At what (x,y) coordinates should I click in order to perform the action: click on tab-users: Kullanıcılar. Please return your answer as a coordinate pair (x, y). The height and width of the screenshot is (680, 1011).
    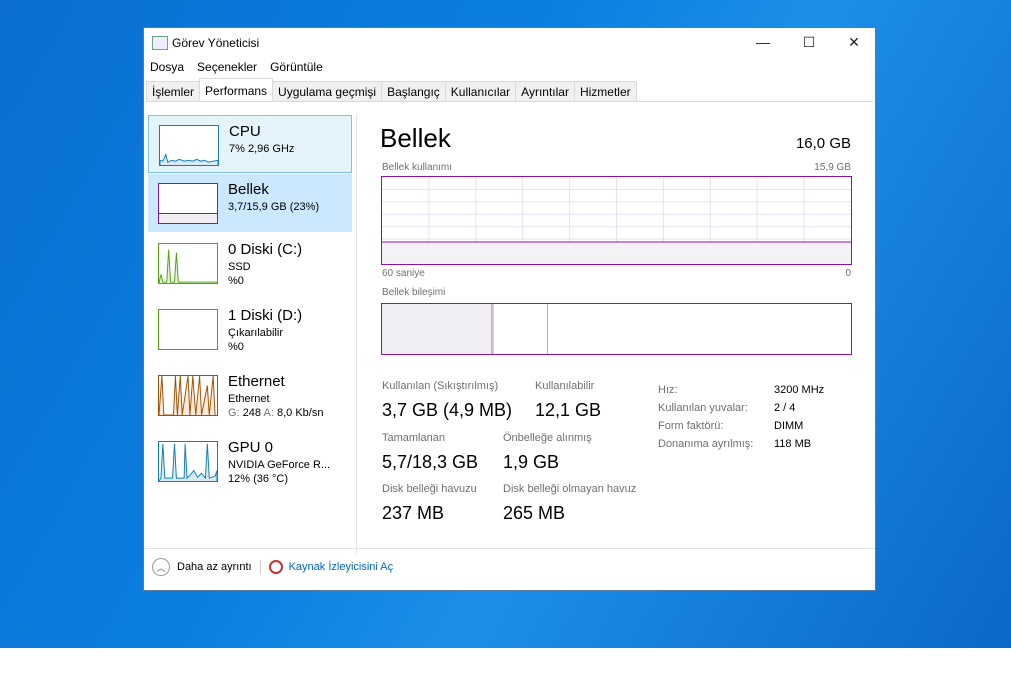
    Looking at the image, I should click on (480, 91).